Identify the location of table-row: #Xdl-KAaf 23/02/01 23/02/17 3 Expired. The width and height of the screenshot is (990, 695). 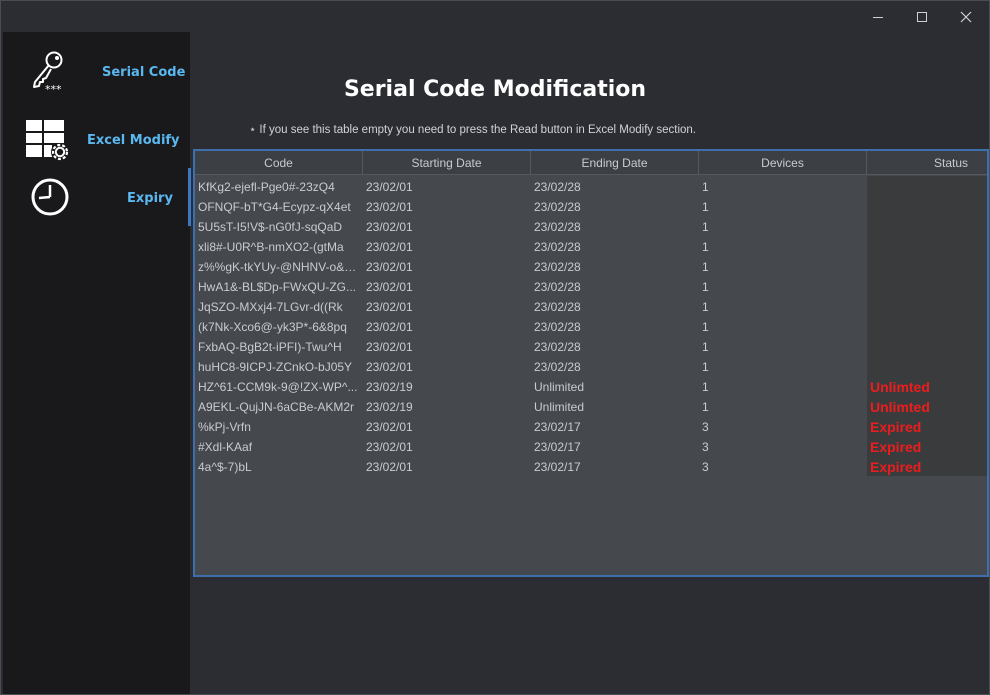
(591, 447).